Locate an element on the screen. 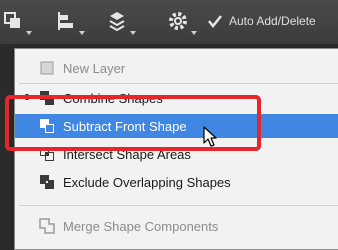 The image size is (338, 250). path-operations-dropdown-arrow is located at coordinates (29, 33).